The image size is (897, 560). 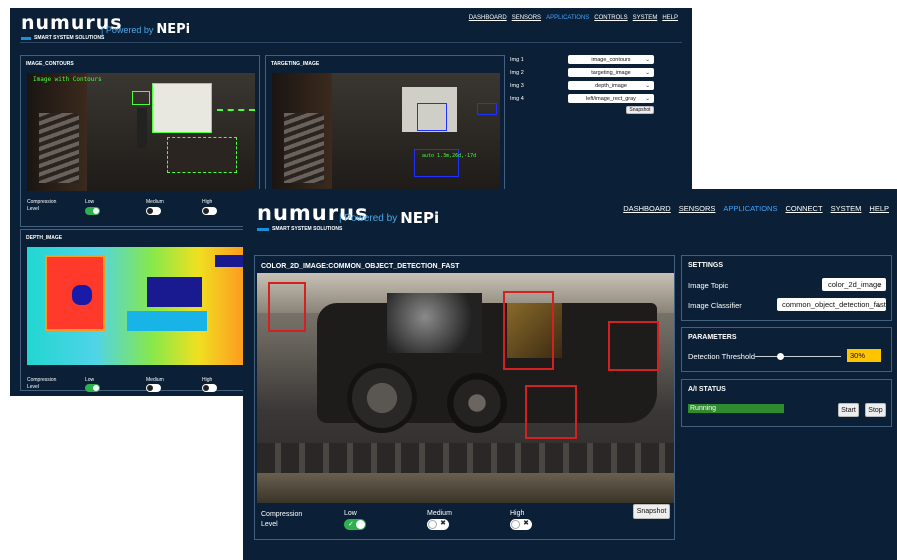 What do you see at coordinates (355, 524) in the screenshot?
I see `compression-low-toggle: ✓` at bounding box center [355, 524].